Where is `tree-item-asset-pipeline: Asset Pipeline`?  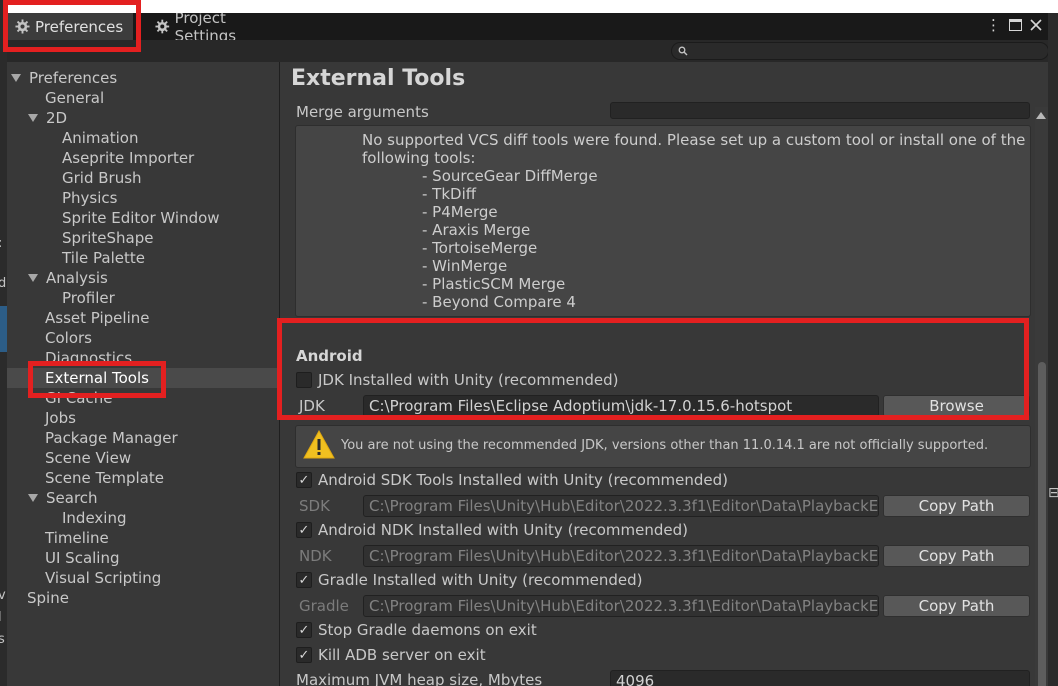 tree-item-asset-pipeline: Asset Pipeline is located at coordinates (143, 318).